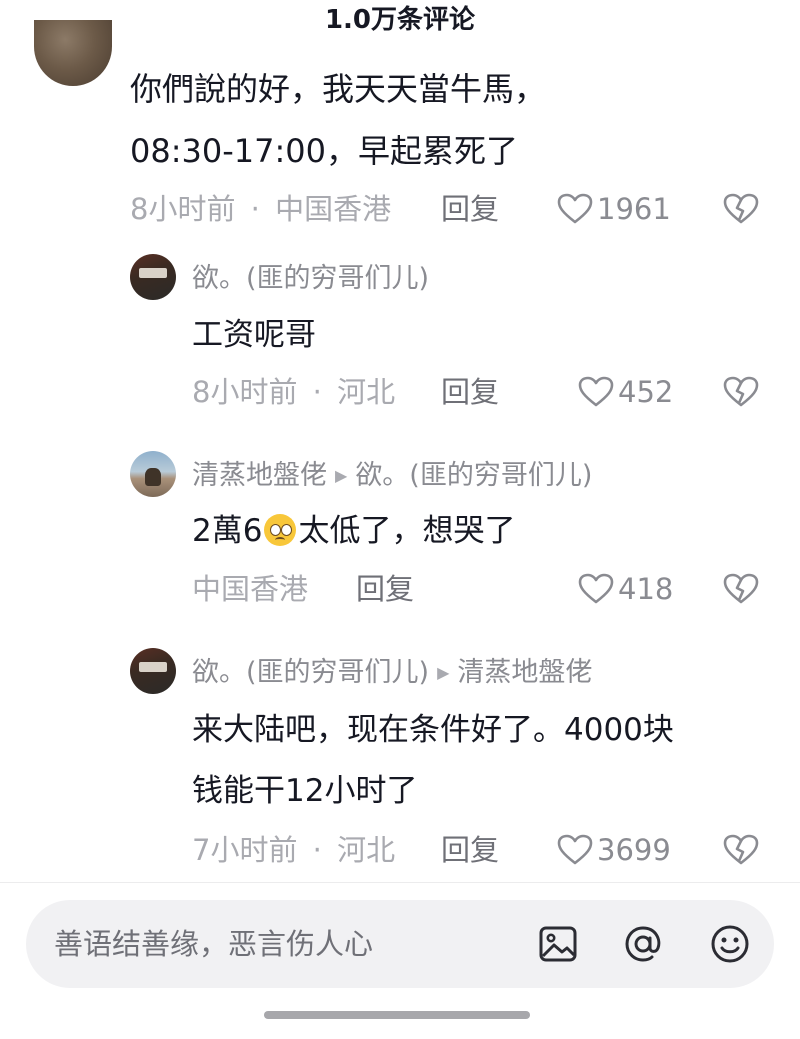 Image resolution: width=800 pixels, height=1039 pixels. Describe the element at coordinates (245, 392) in the screenshot. I see `reply-time: 8小时前` at that location.